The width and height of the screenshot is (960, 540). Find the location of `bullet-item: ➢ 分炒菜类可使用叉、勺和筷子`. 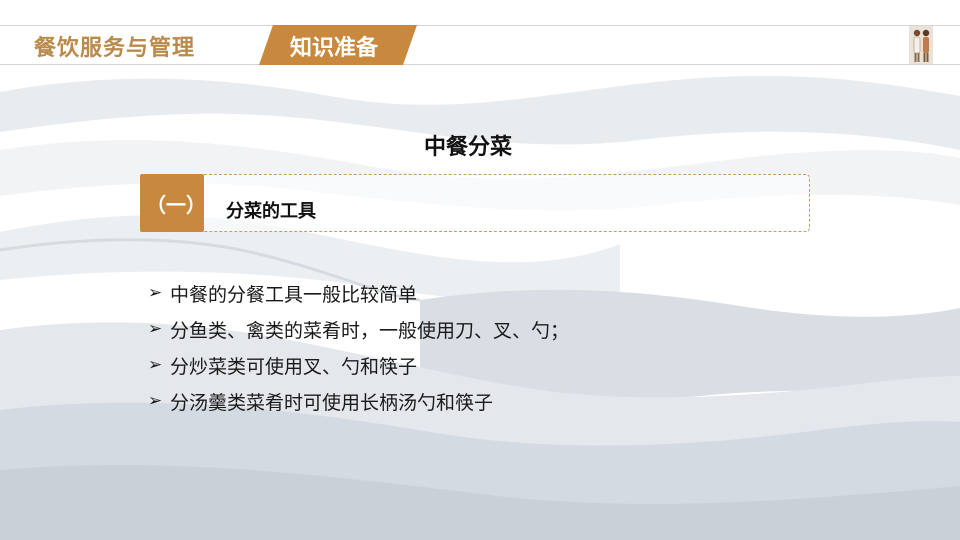

bullet-item: ➢ 分炒菜类可使用叉、勺和筷子 is located at coordinates (358, 365).